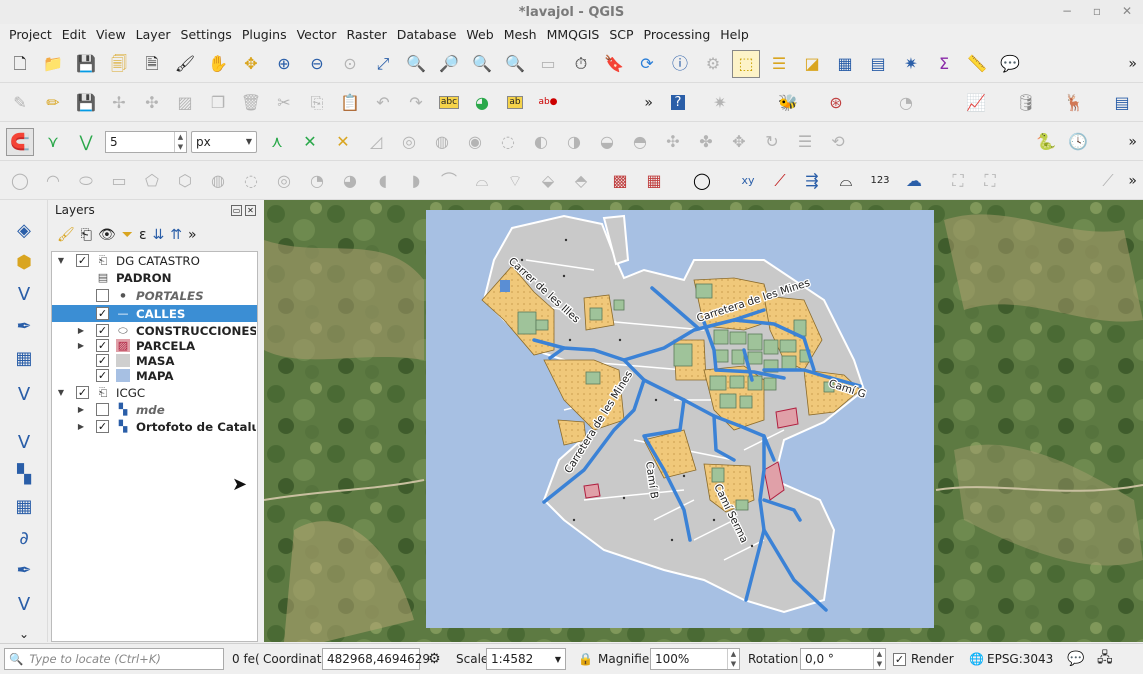 This screenshot has width=1143, height=674. I want to click on reverse-line-button: ⟲, so click(838, 142).